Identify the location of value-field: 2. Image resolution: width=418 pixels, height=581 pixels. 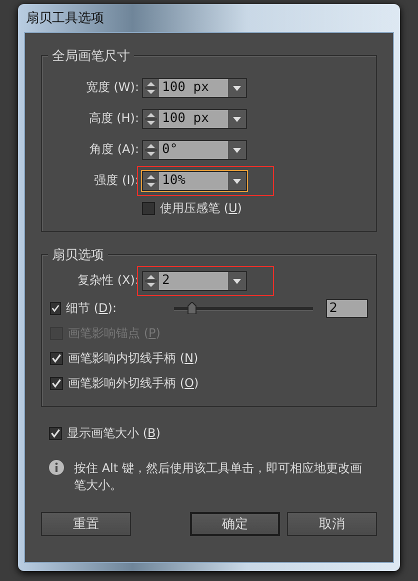
(194, 280).